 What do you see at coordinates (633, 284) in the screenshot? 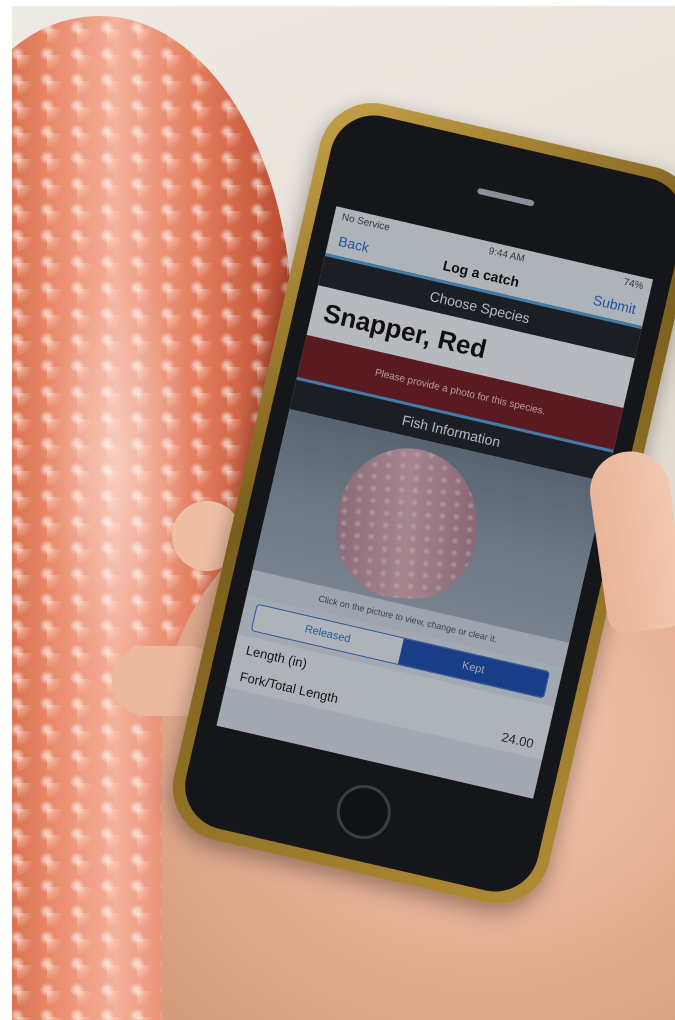
I see `battery-level: 74%` at bounding box center [633, 284].